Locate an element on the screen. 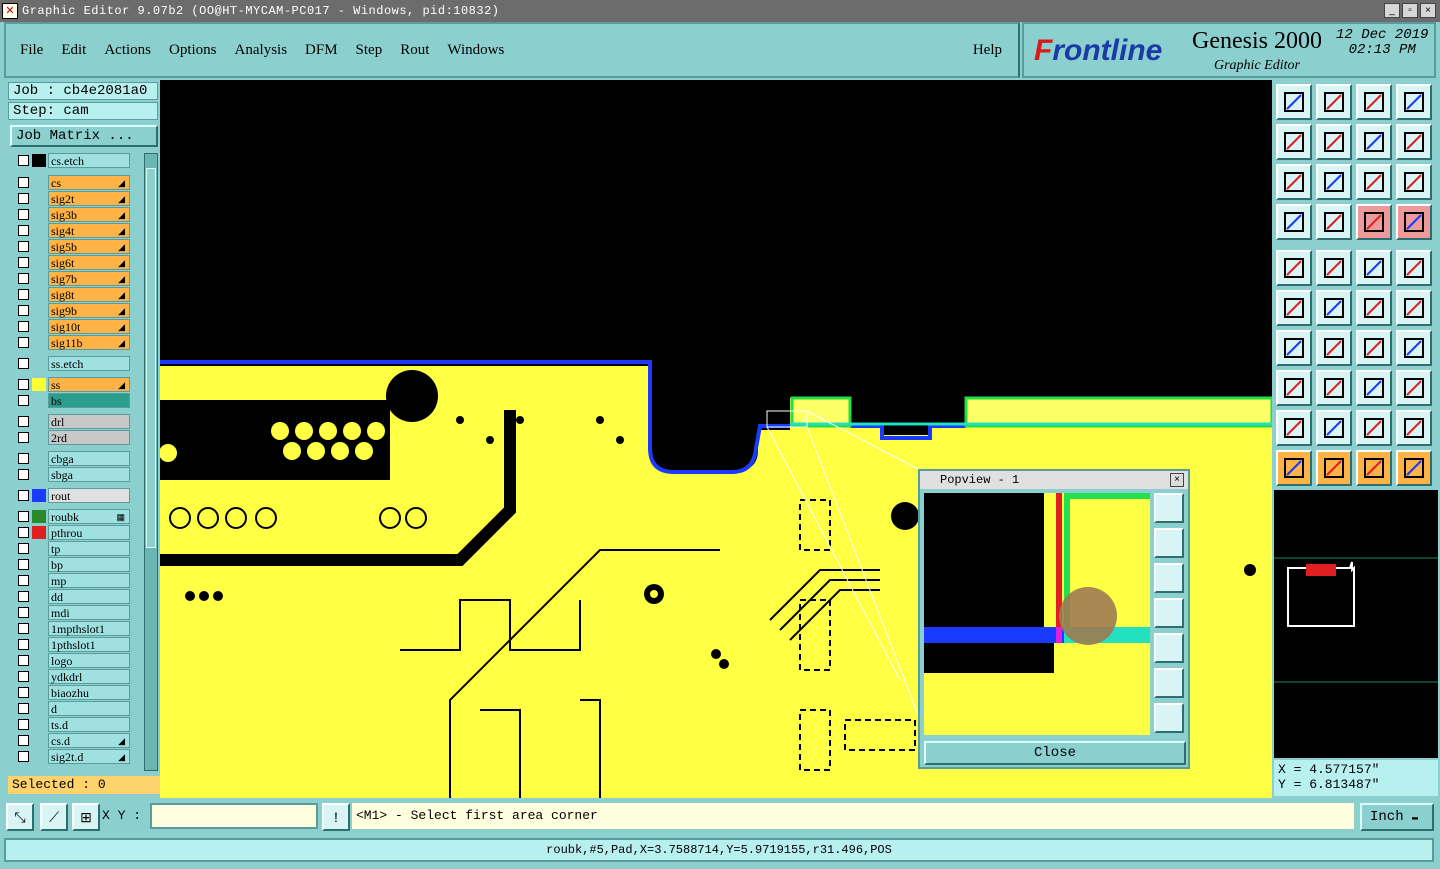 The image size is (1440, 869). group-icon is located at coordinates (1414, 388).